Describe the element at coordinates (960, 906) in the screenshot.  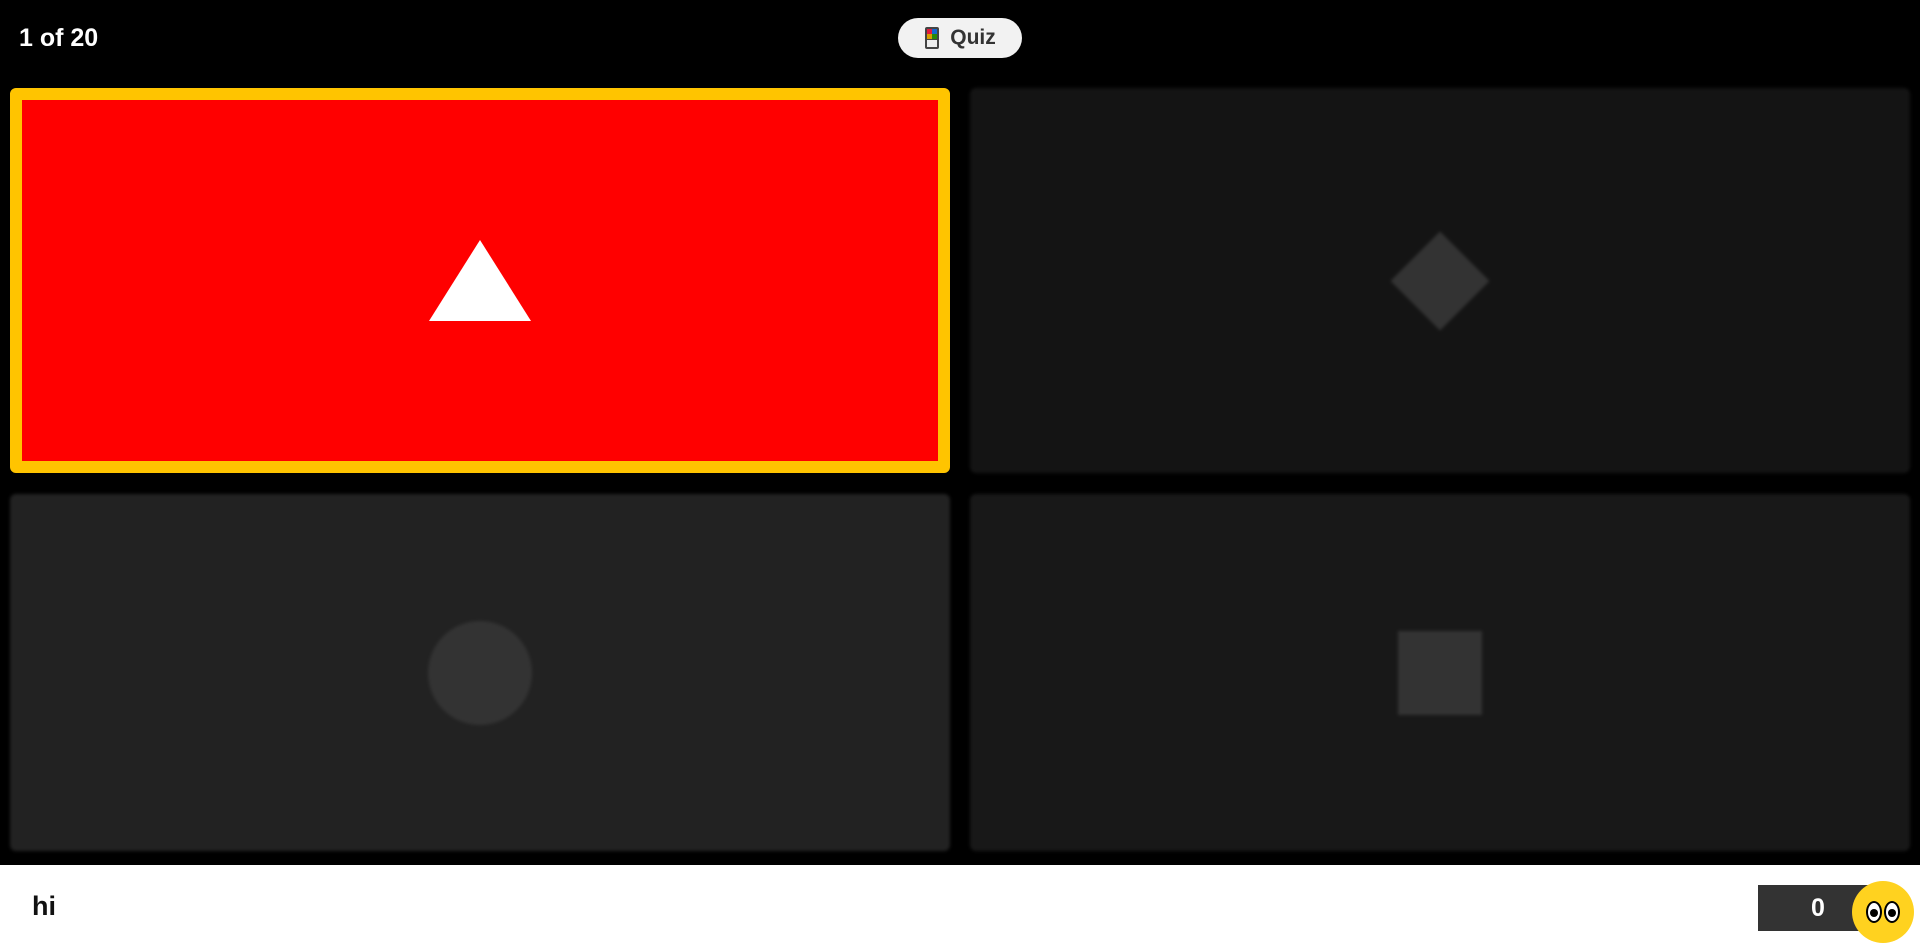
I see `bottom-bar: hi 0` at that location.